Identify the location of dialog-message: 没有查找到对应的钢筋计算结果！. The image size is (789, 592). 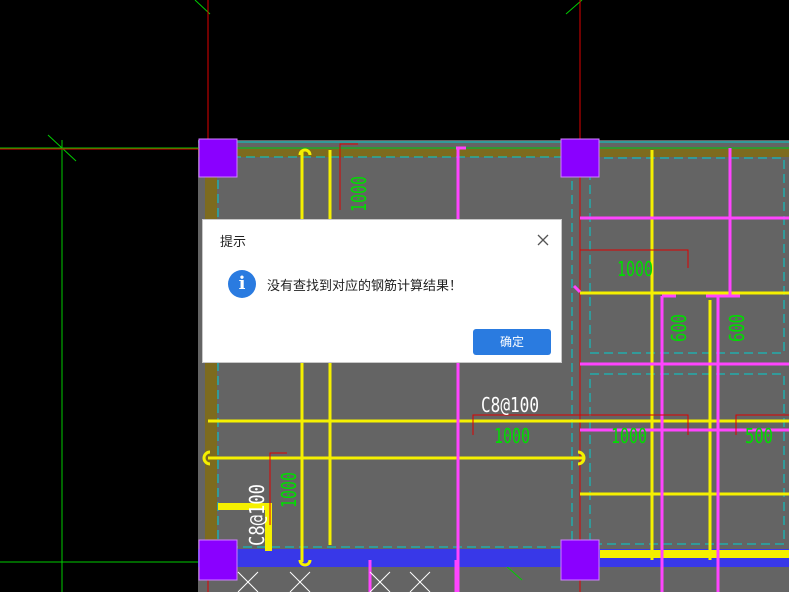
(365, 286).